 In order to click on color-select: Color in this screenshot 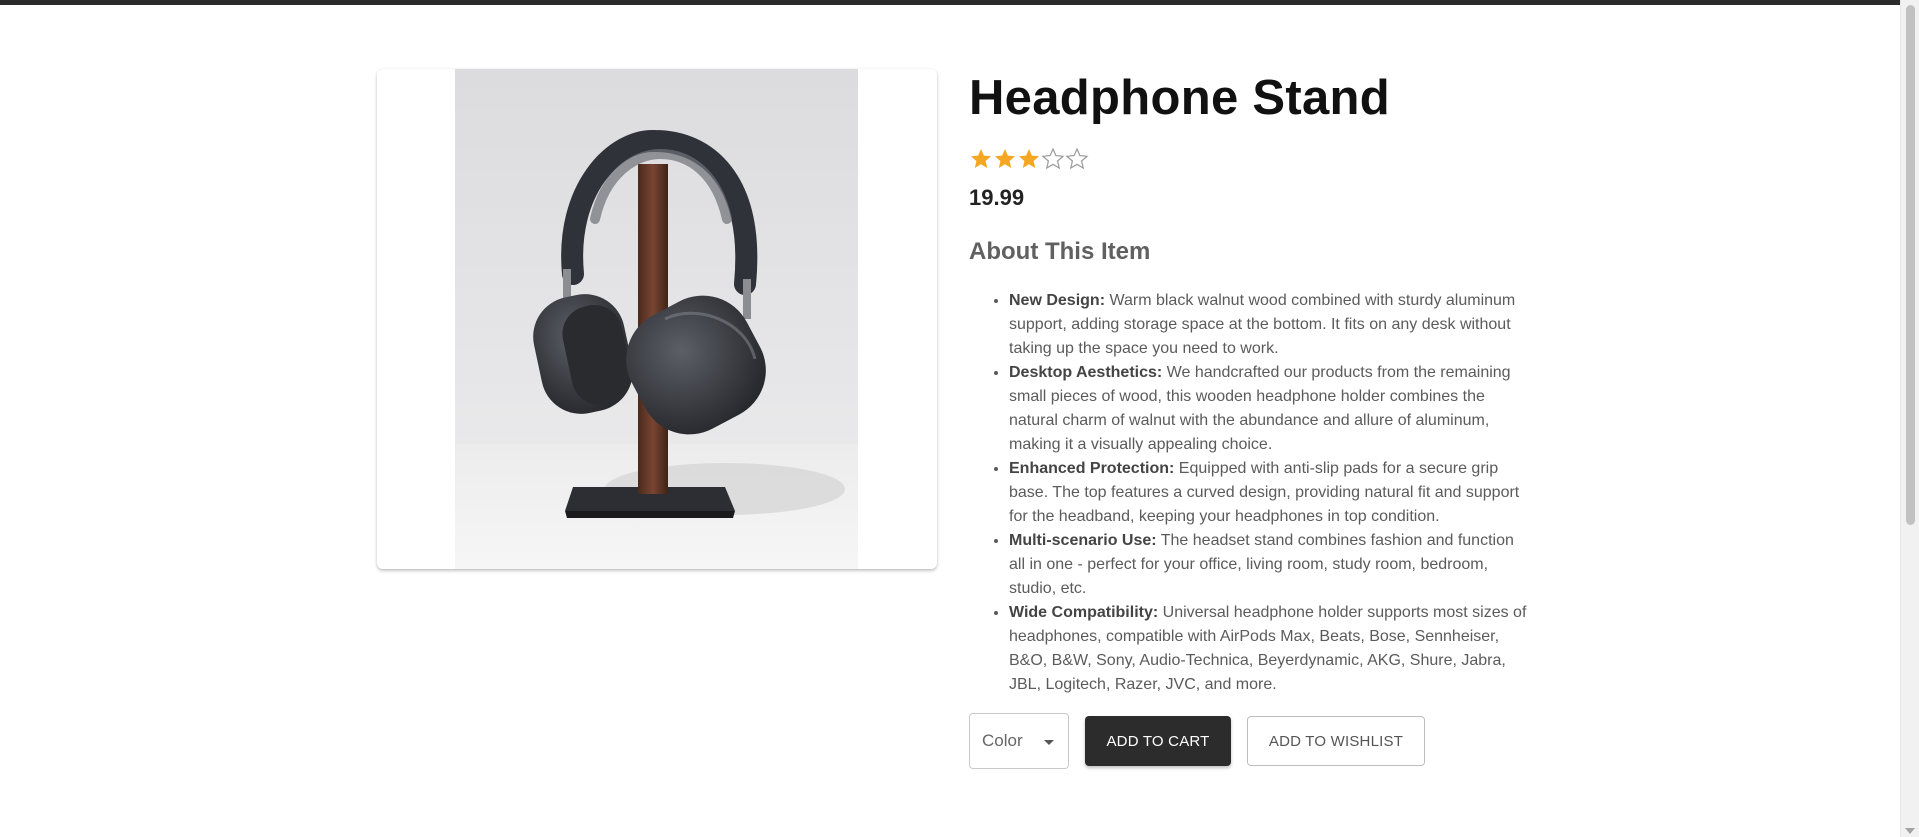, I will do `click(1019, 741)`.